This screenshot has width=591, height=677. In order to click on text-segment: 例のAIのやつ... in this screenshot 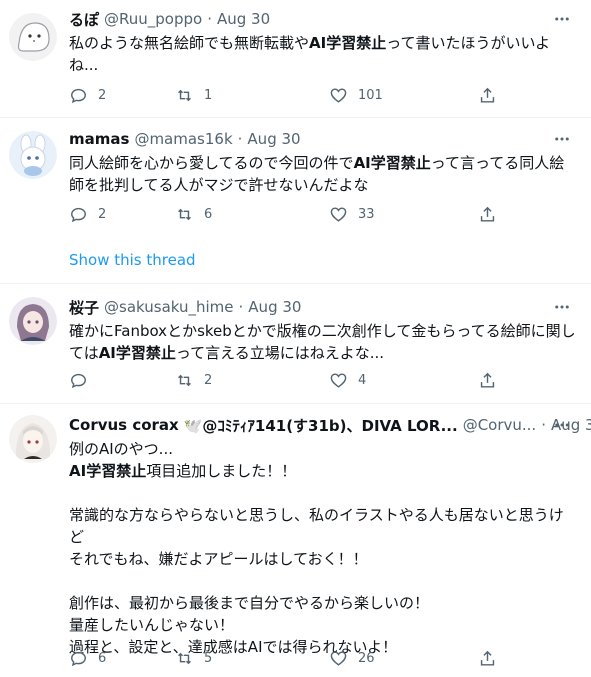, I will do `click(121, 449)`.